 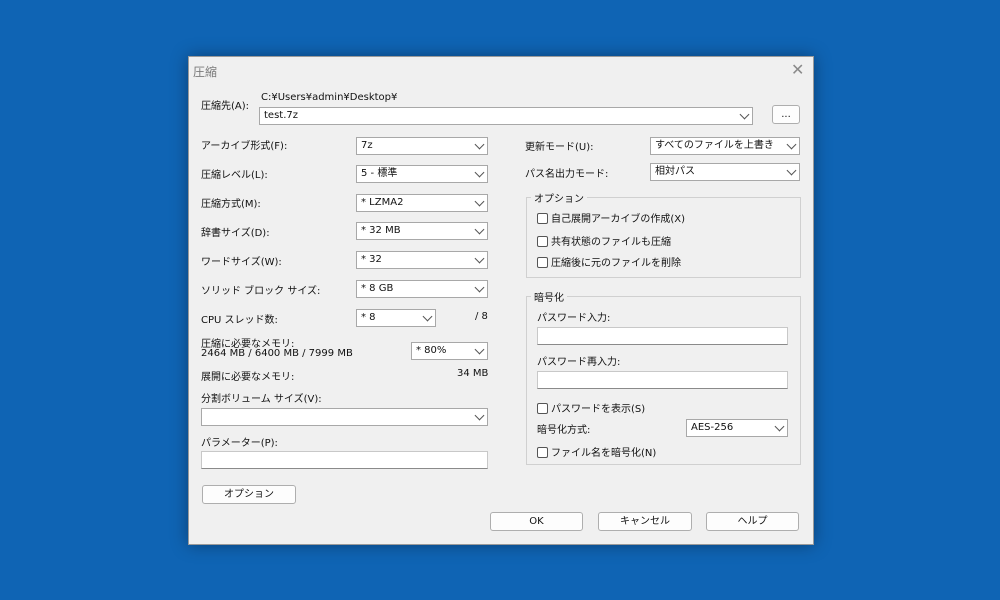 What do you see at coordinates (248, 377) in the screenshot?
I see `mem-extract-label: 展開に必要なメモリ:` at bounding box center [248, 377].